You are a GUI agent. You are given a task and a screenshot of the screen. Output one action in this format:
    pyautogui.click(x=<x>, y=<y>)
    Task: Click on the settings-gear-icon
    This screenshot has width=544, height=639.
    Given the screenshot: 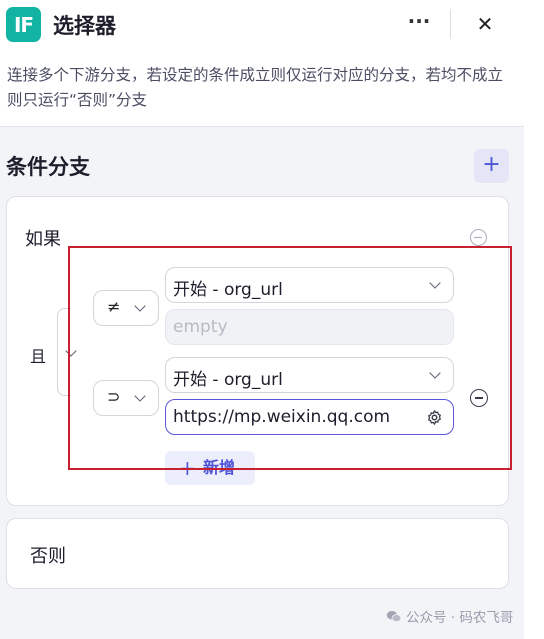 What is the action you would take?
    pyautogui.click(x=434, y=417)
    